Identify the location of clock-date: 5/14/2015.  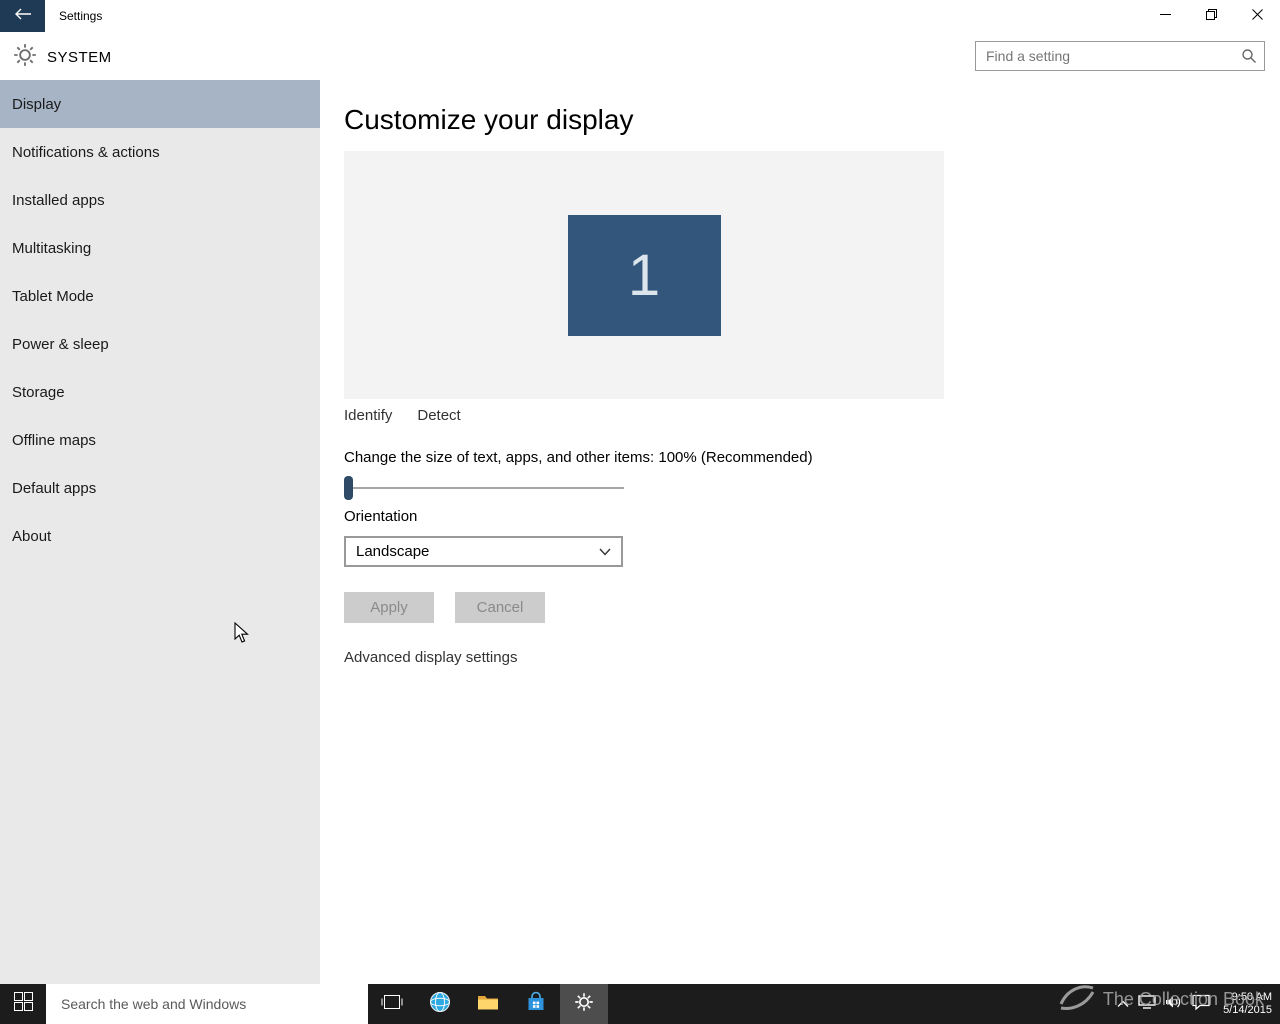
(1247, 1010).